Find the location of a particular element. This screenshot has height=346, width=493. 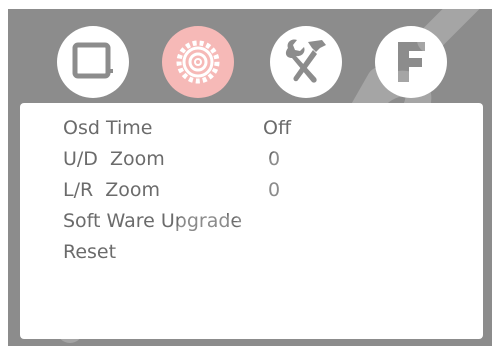

menu-item-label: Reset is located at coordinates (90, 252).